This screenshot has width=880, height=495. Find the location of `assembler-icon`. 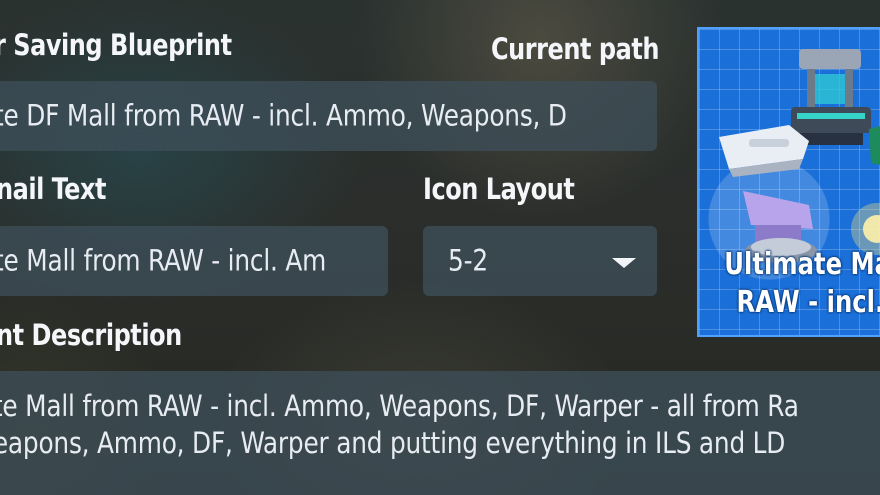

assembler-icon is located at coordinates (831, 97).